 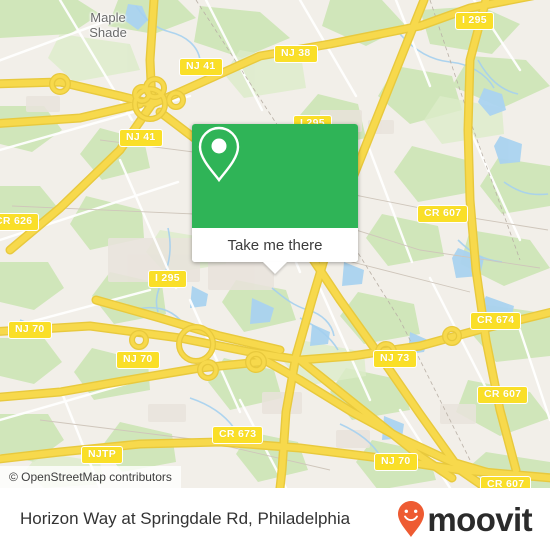 I want to click on attribution-text: © OpenStreetMap contributors, so click(x=90, y=477).